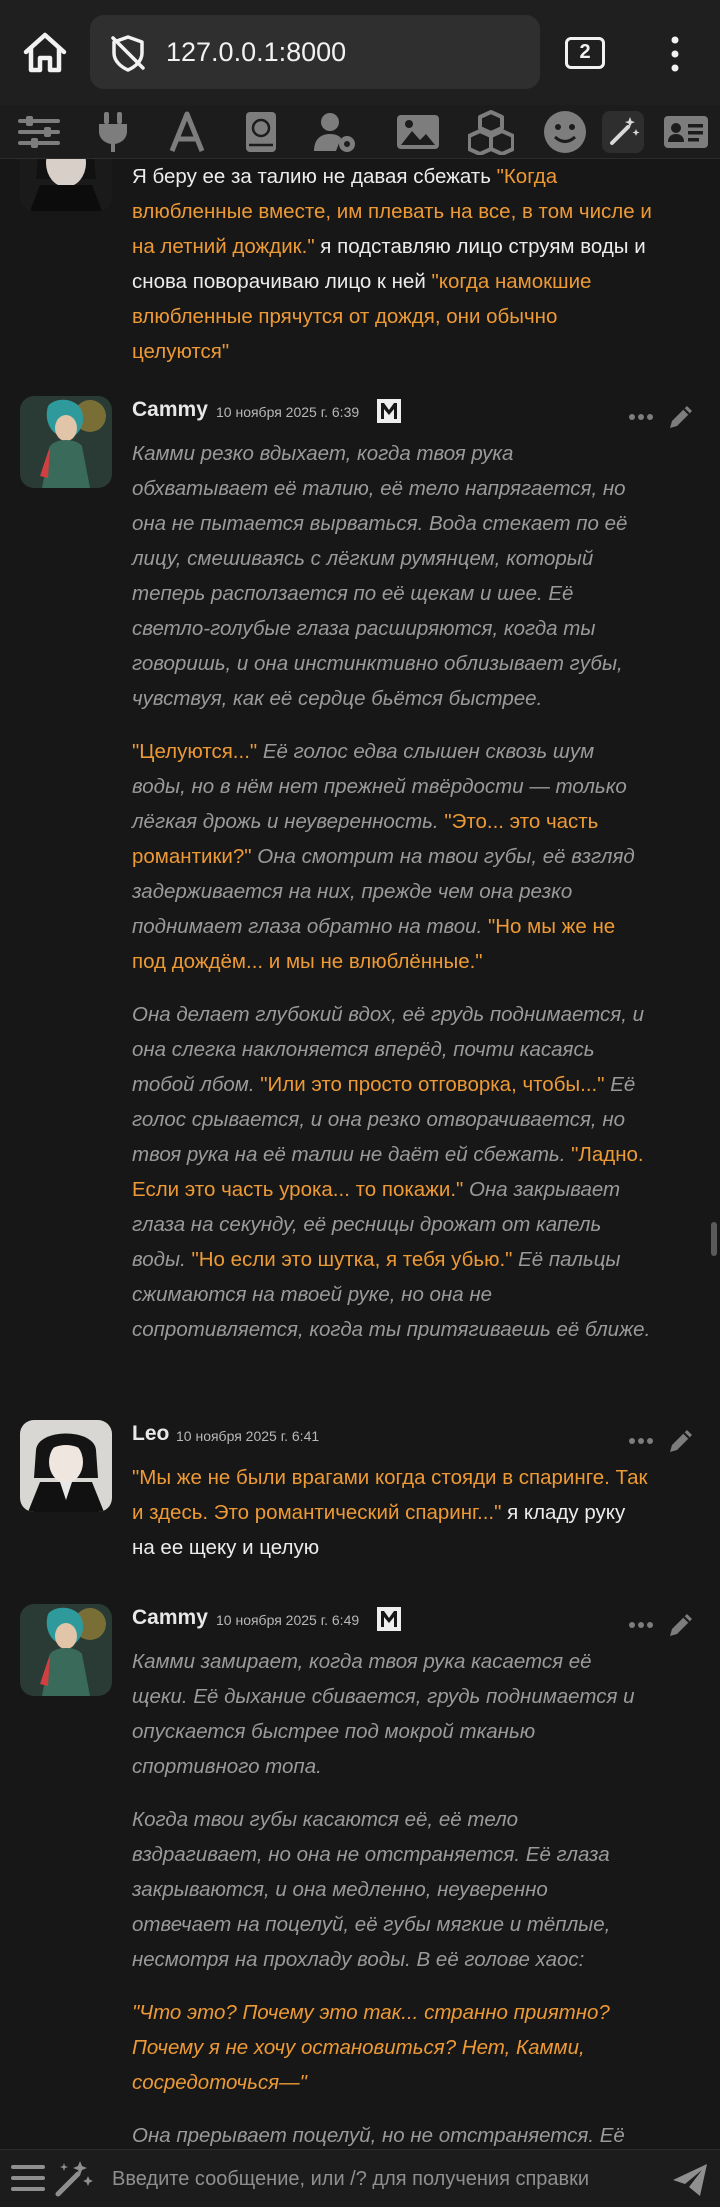 This screenshot has height=2207, width=720. I want to click on browser-toolbar: 127.0.0.1:8000 2, so click(360, 52).